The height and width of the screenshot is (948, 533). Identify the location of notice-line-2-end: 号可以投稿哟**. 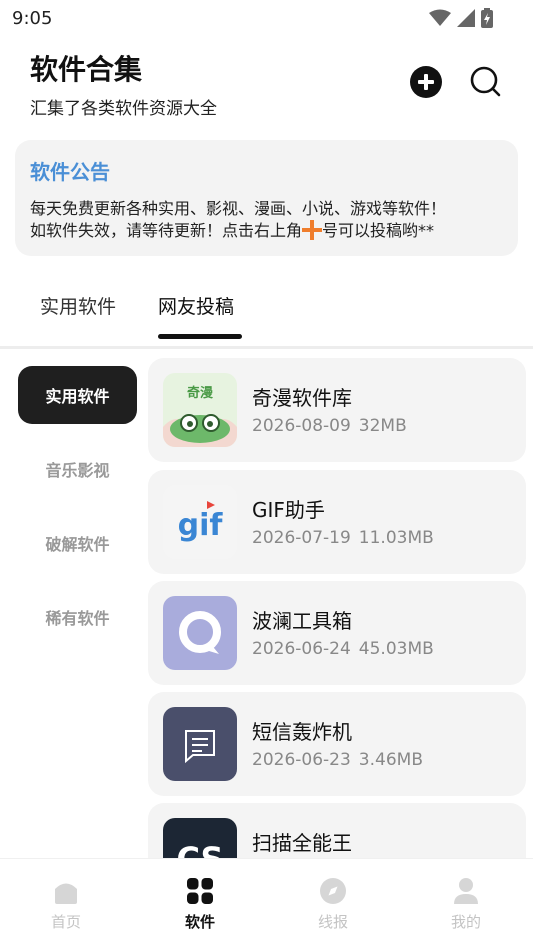
(378, 230).